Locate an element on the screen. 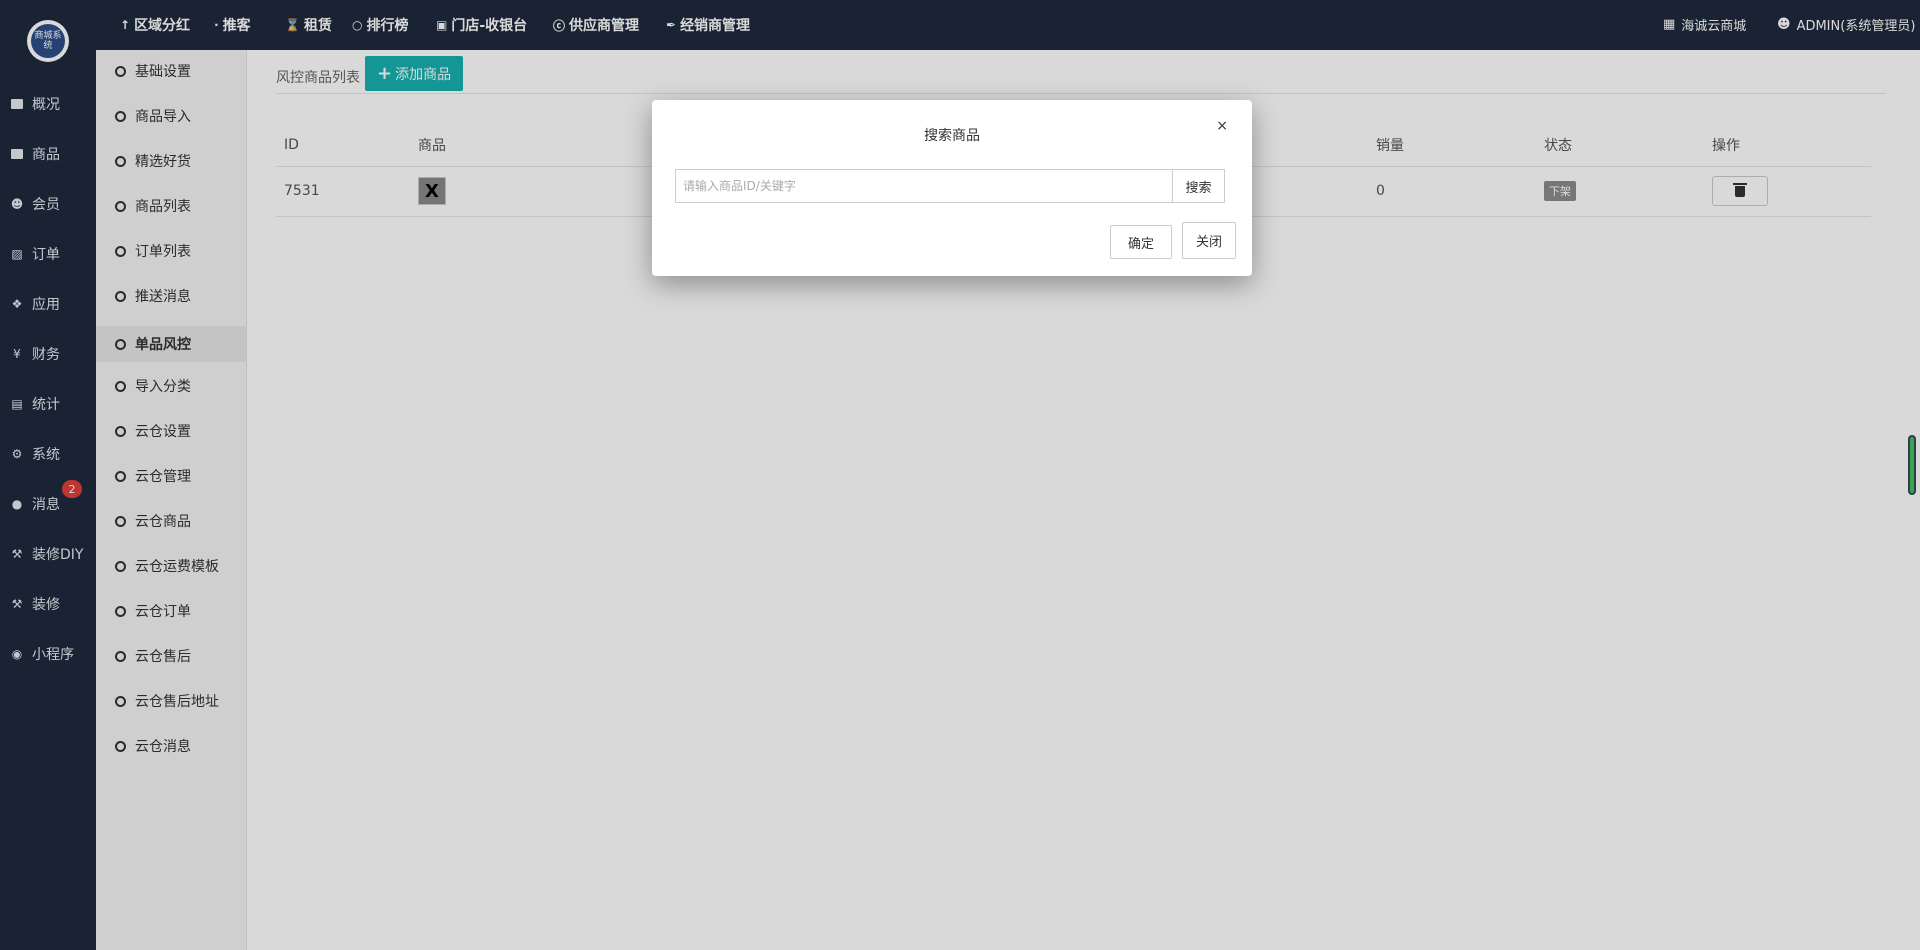  scroll-indicator is located at coordinates (1912, 465).